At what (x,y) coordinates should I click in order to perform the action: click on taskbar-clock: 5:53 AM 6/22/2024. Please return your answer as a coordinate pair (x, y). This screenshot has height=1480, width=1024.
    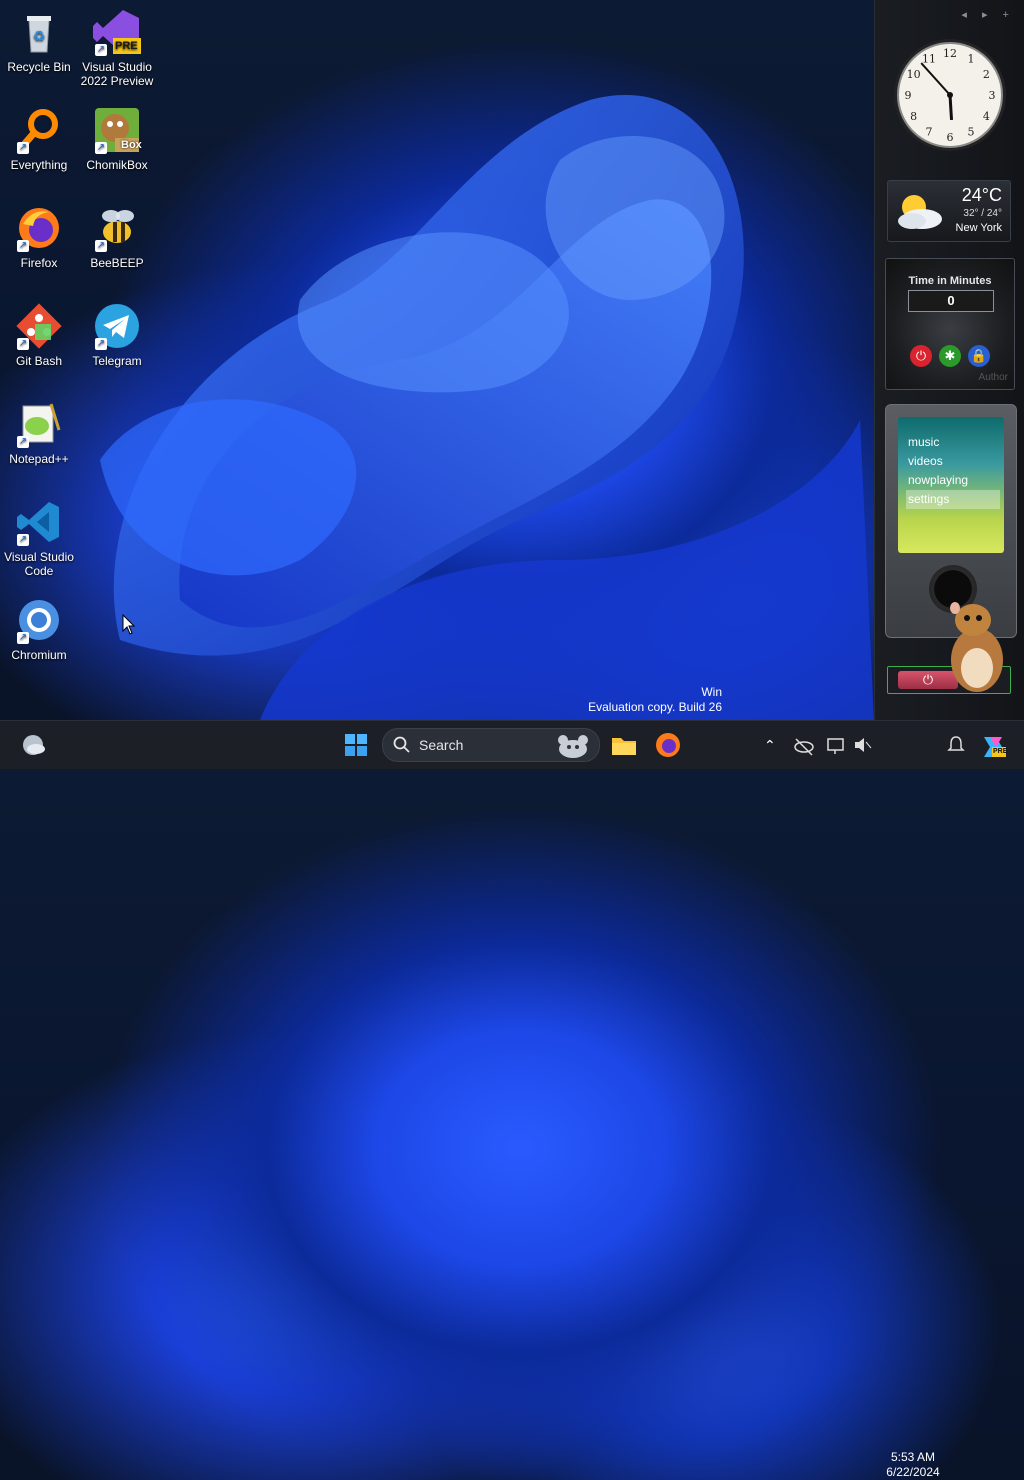
    Looking at the image, I should click on (913, 1465).